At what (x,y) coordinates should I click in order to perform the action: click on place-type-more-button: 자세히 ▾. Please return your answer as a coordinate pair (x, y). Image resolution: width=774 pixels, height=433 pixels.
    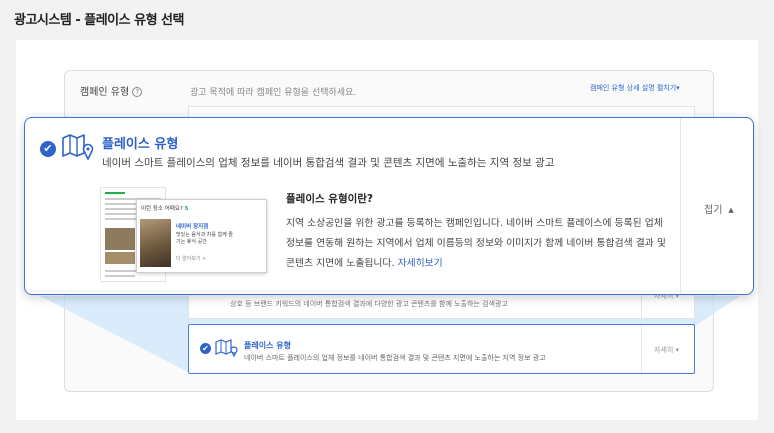
    Looking at the image, I should click on (666, 350).